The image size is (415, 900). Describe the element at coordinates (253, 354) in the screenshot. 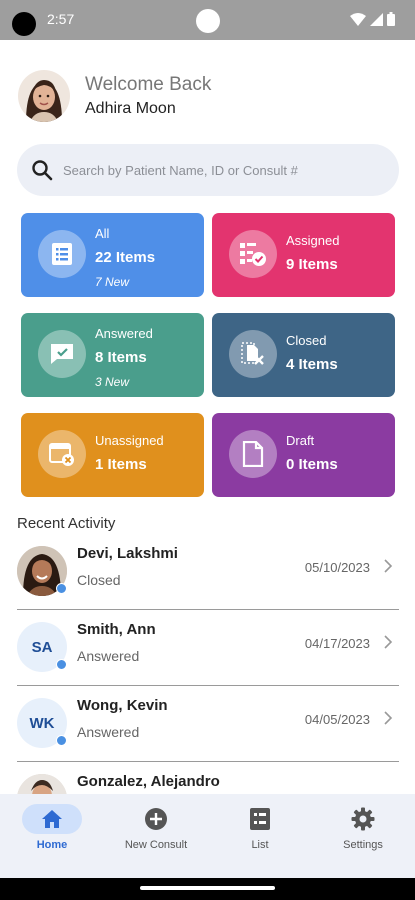

I see `closed-document-icon` at that location.